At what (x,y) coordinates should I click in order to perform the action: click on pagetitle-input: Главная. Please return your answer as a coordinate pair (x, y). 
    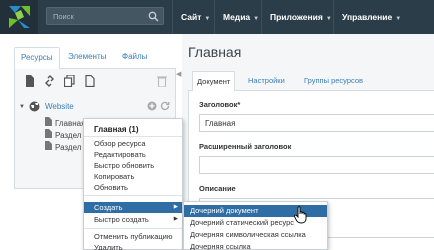
    Looking at the image, I should click on (316, 123).